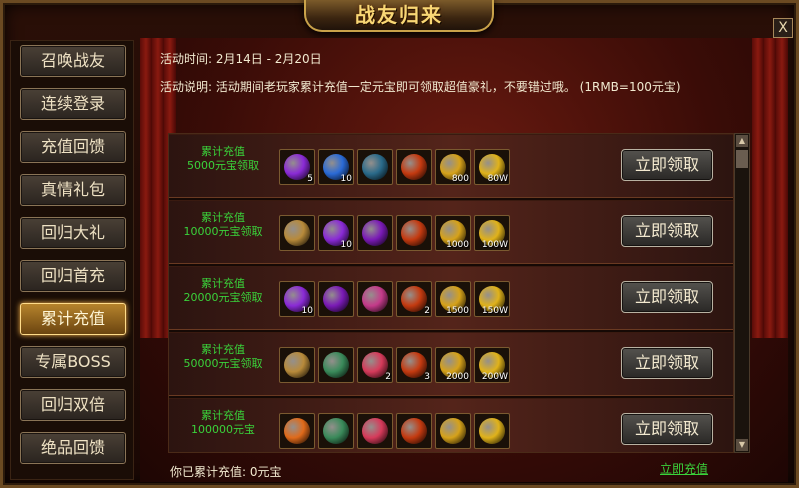  Describe the element at coordinates (742, 293) in the screenshot. I see `scrollbar: ▲ ▼` at that location.